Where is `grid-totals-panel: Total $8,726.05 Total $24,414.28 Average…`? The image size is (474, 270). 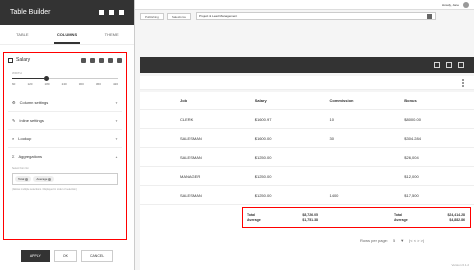 grid-totals-panel: Total $8,726.05 Total $24,414.28 Average… is located at coordinates (356, 217).